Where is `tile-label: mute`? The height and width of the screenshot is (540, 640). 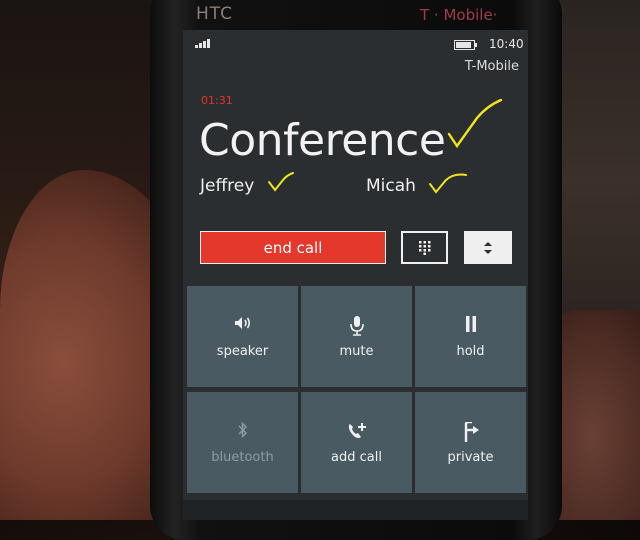 tile-label: mute is located at coordinates (356, 351).